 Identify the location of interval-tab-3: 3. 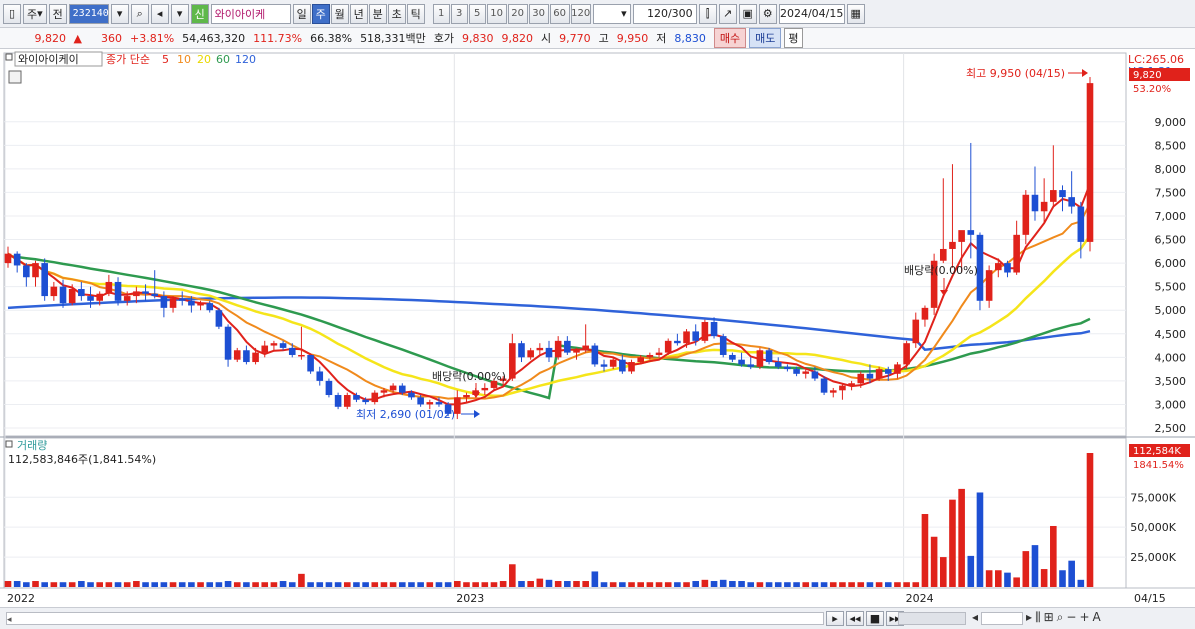
(459, 13).